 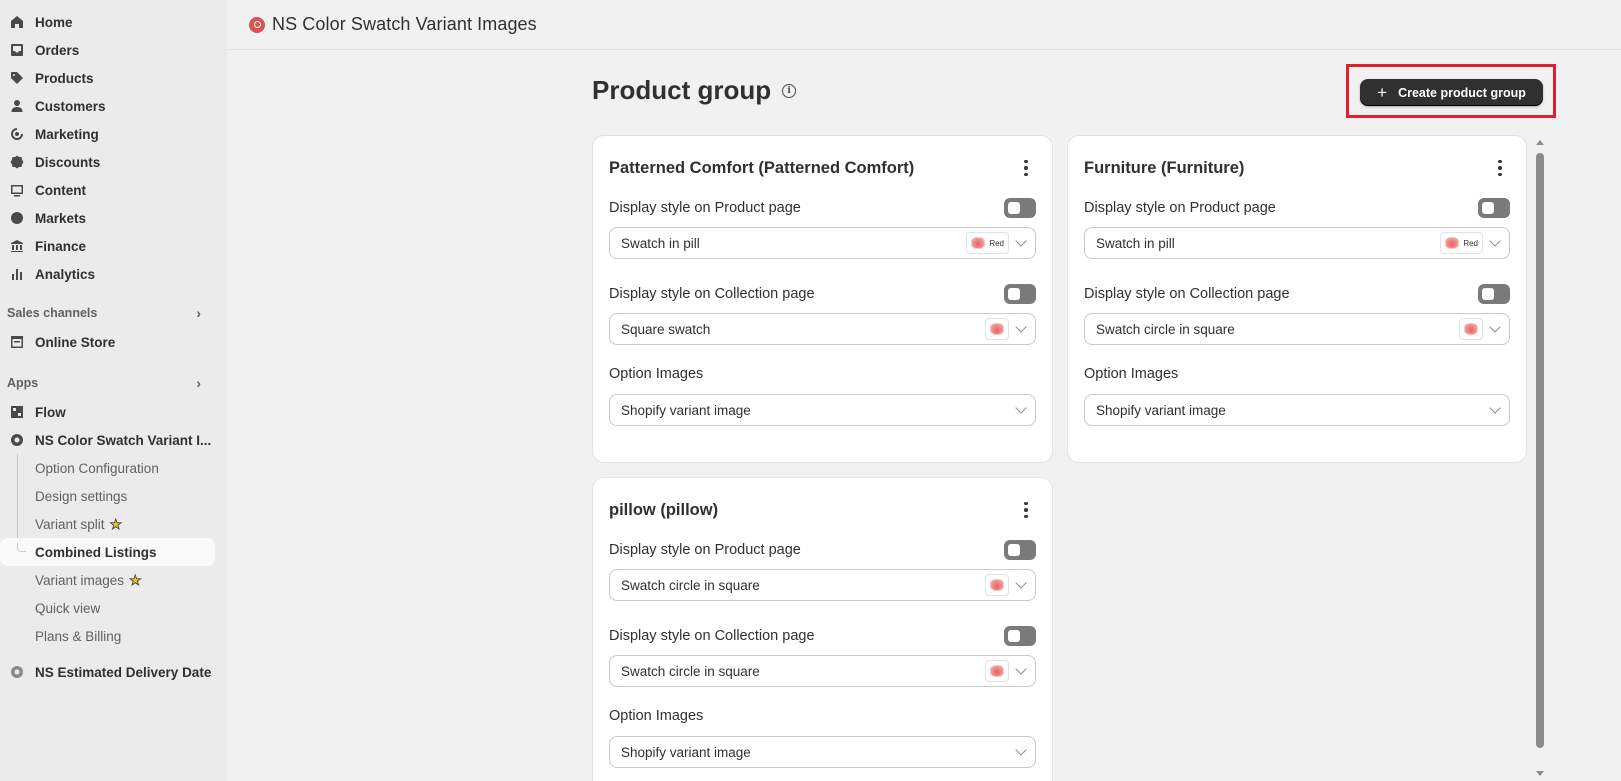 What do you see at coordinates (1451, 92) in the screenshot?
I see `create-product-group-button: + Create product group` at bounding box center [1451, 92].